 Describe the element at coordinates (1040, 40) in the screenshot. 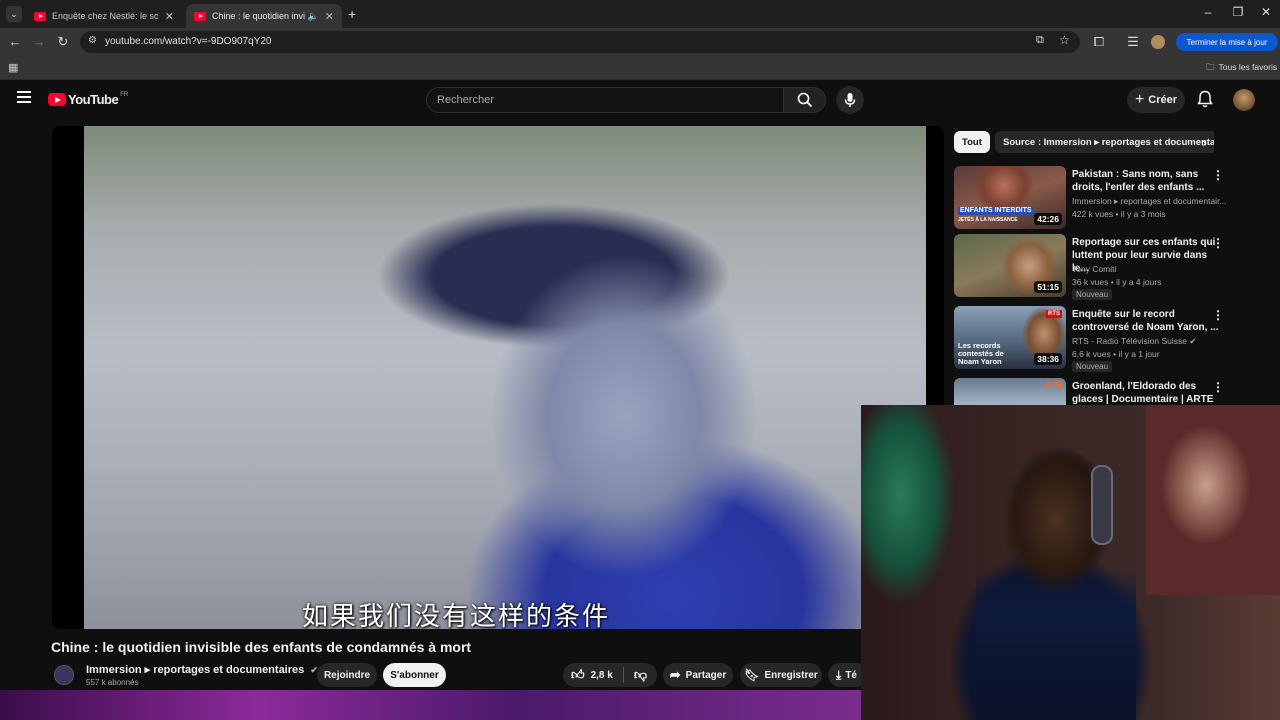

I see `install-app-icon: ⧉` at that location.